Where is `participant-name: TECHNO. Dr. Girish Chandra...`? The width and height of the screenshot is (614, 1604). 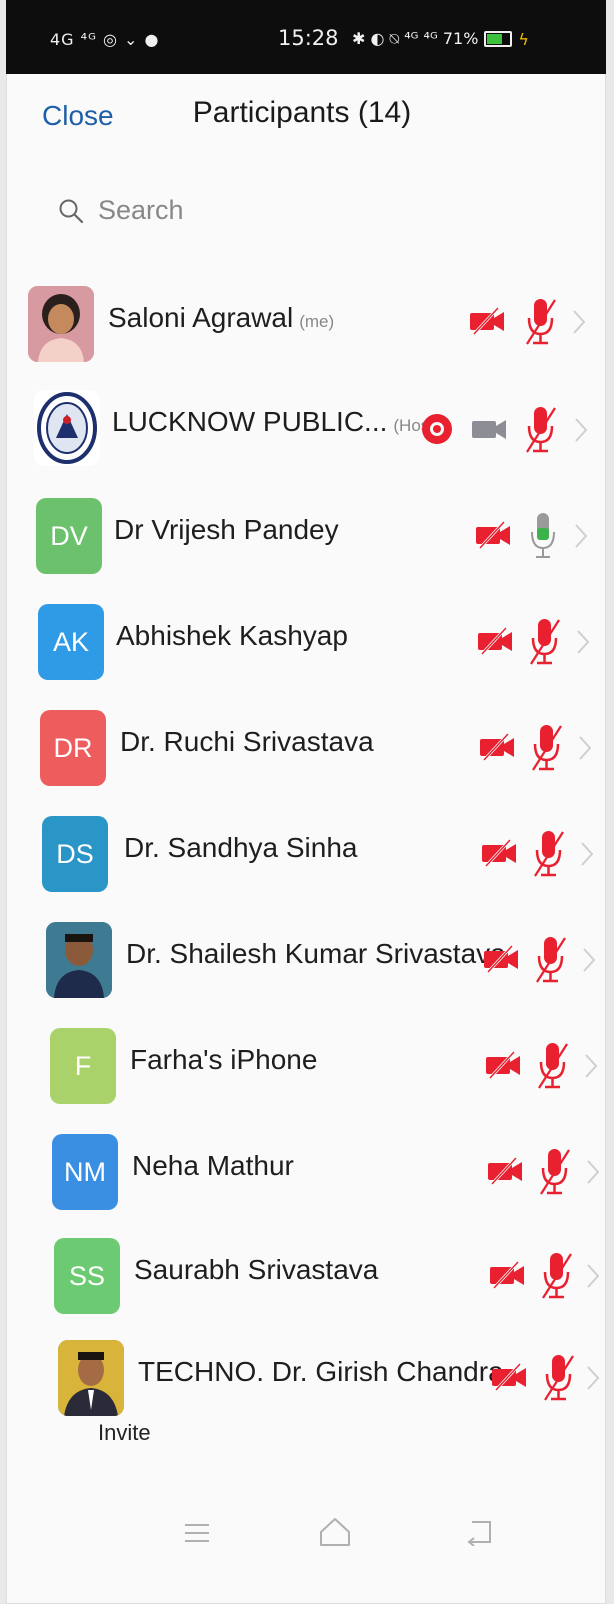
participant-name: TECHNO. Dr. Girish Chandra... is located at coordinates (332, 1372).